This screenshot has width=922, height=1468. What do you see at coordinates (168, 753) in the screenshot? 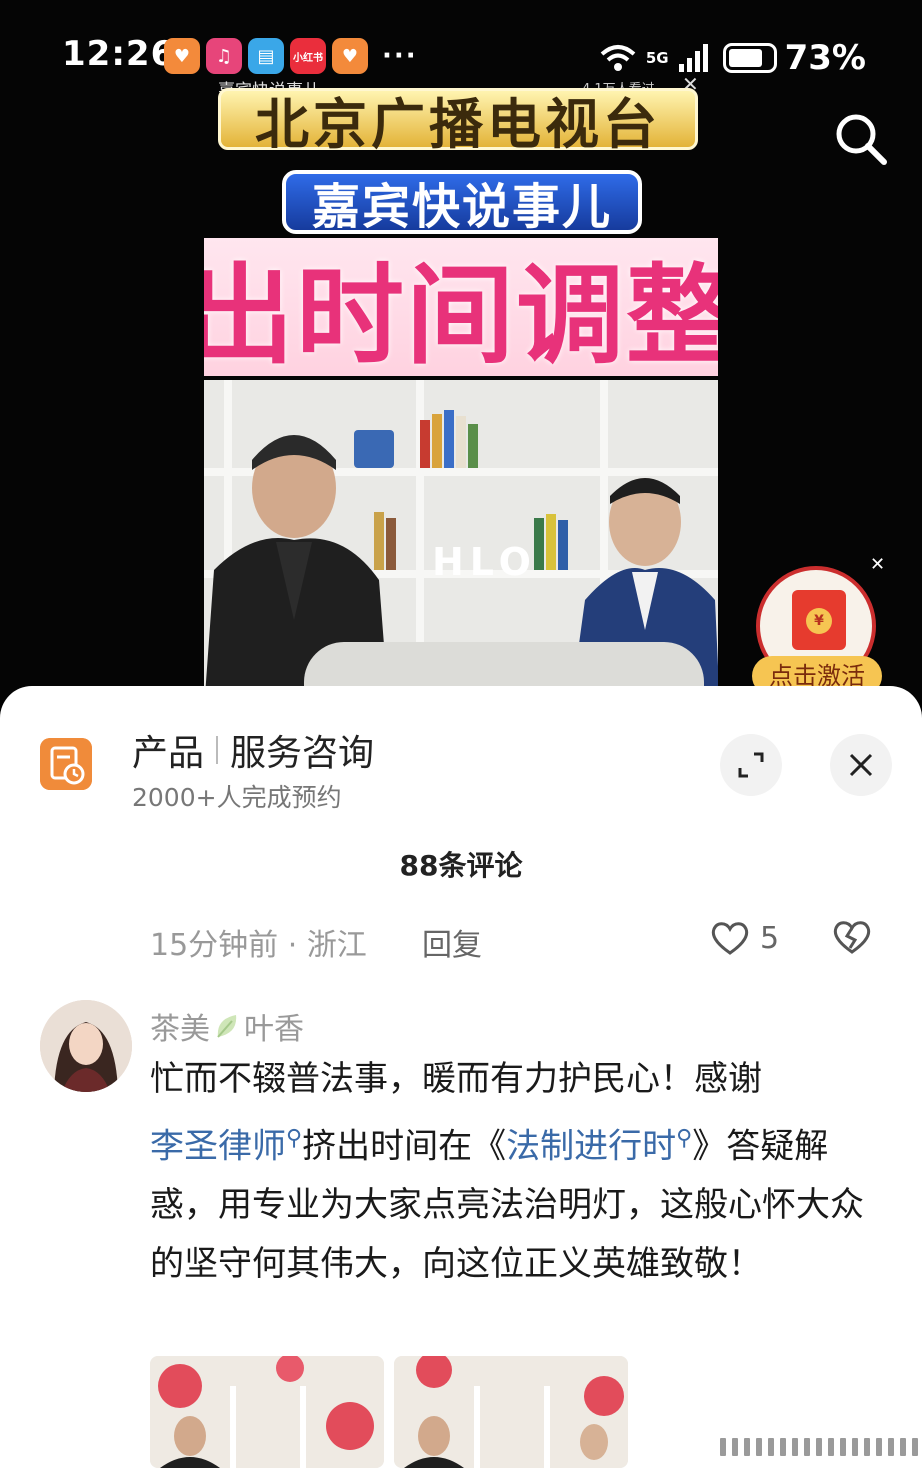
I see `ad-title-part1: 产品` at bounding box center [168, 753].